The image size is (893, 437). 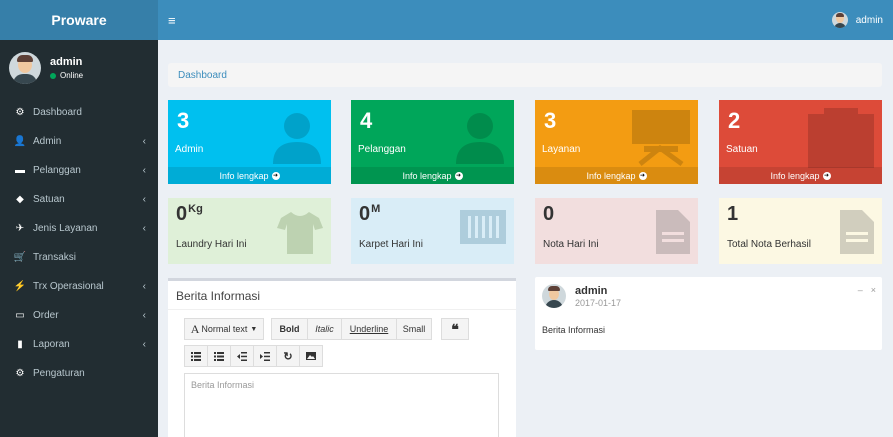 I want to click on image-icon, so click(x=311, y=356).